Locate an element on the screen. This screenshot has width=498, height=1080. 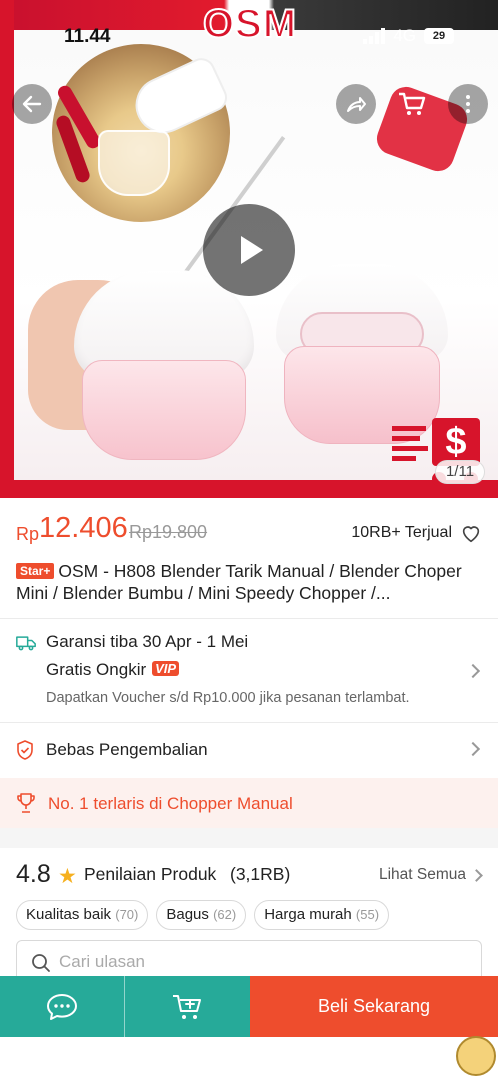
back-arrow-icon is located at coordinates (32, 104).